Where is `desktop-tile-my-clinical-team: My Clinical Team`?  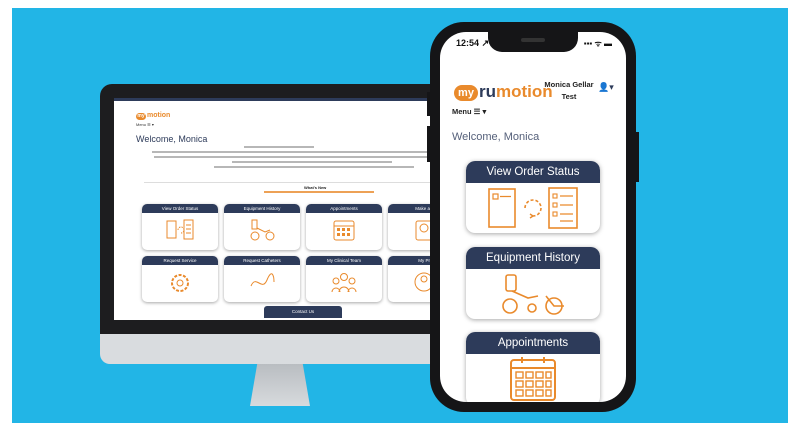 desktop-tile-my-clinical-team: My Clinical Team is located at coordinates (344, 279).